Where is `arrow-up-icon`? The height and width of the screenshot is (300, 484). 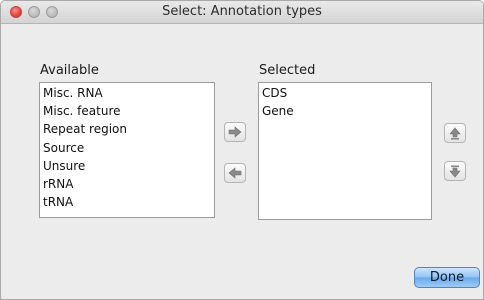 arrow-up-icon is located at coordinates (455, 133).